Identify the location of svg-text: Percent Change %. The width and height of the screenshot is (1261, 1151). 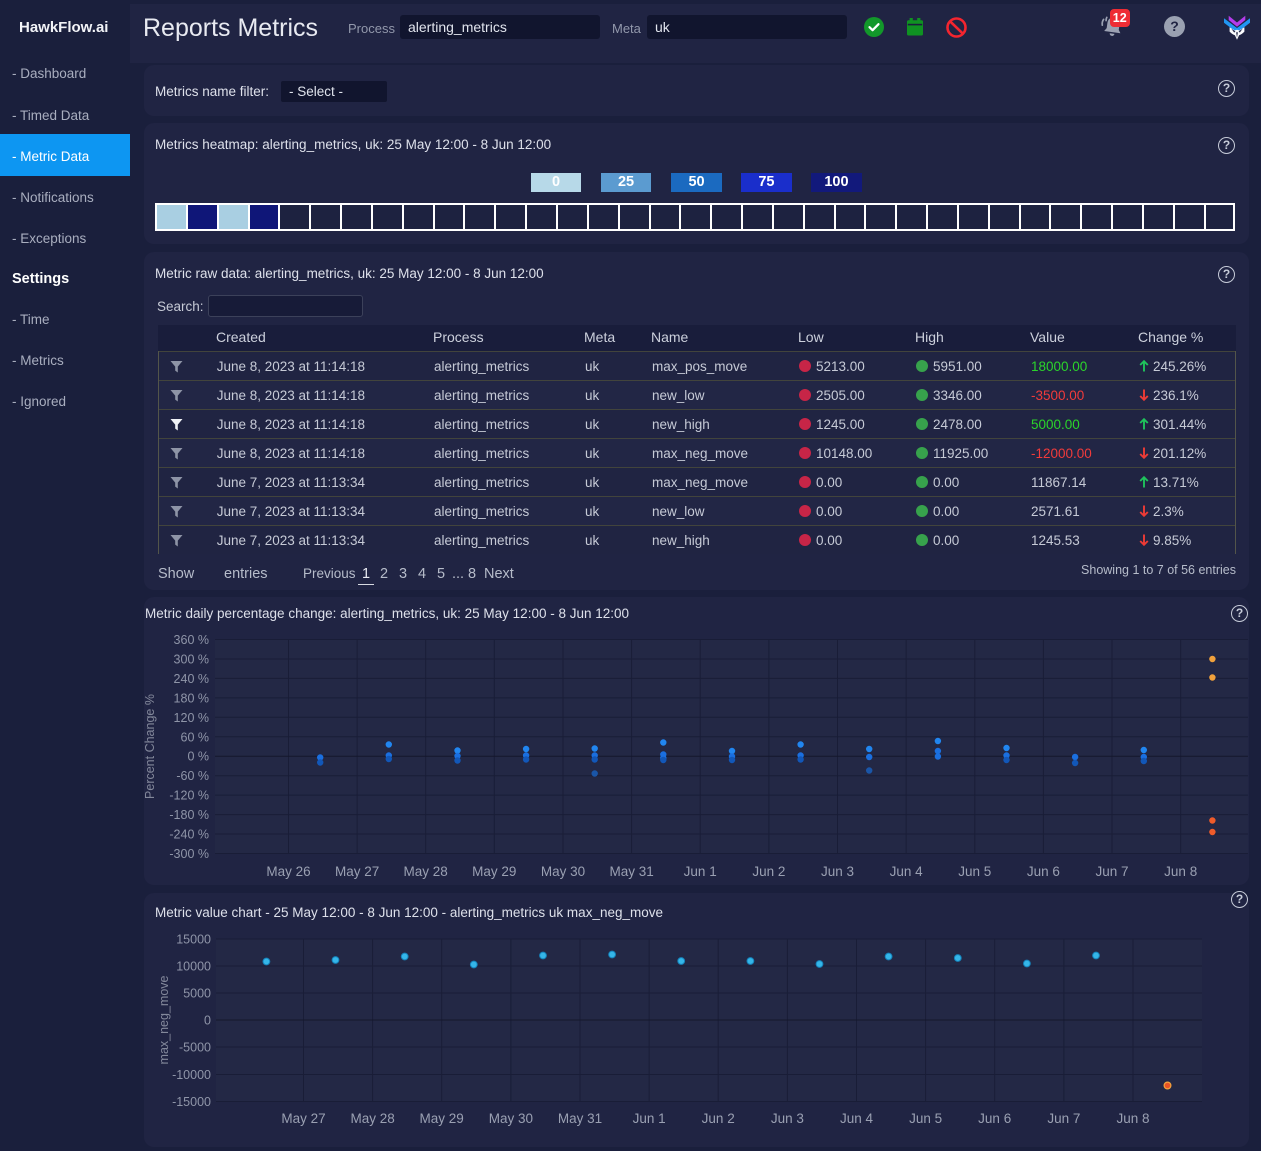
(150, 746).